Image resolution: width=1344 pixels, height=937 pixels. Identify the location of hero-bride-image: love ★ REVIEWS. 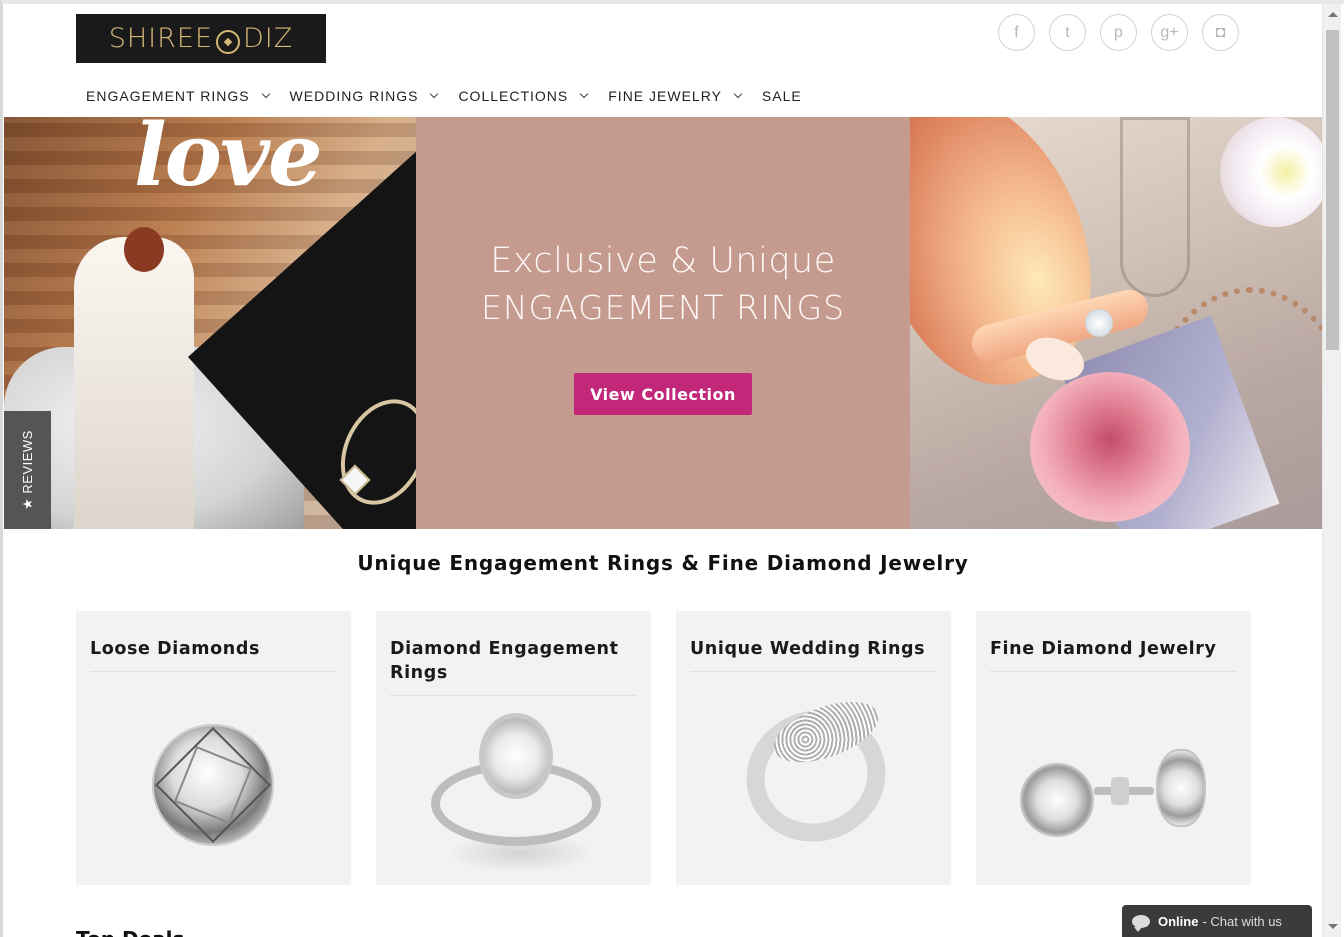
(210, 323).